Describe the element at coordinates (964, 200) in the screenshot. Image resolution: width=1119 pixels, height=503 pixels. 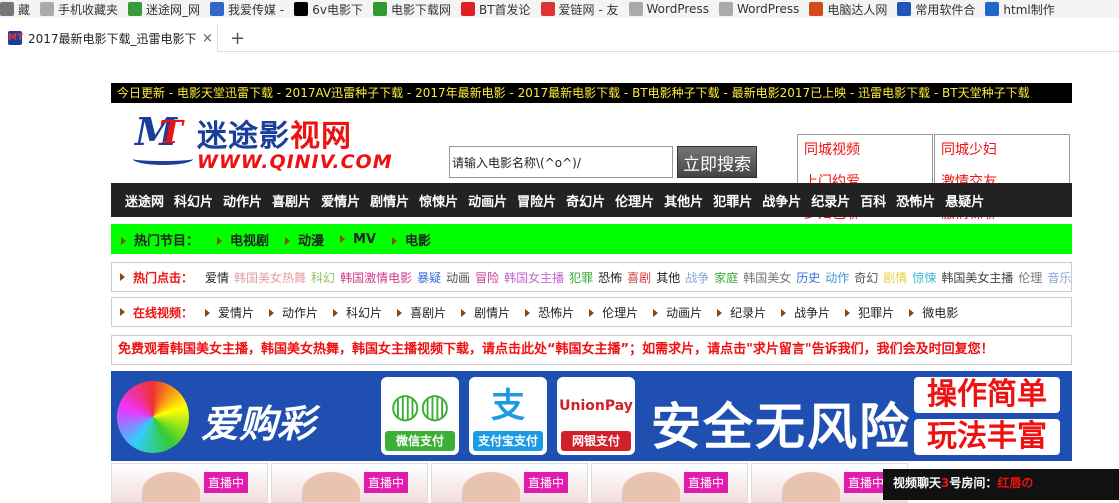
I see `nav-item: 悬疑片` at that location.